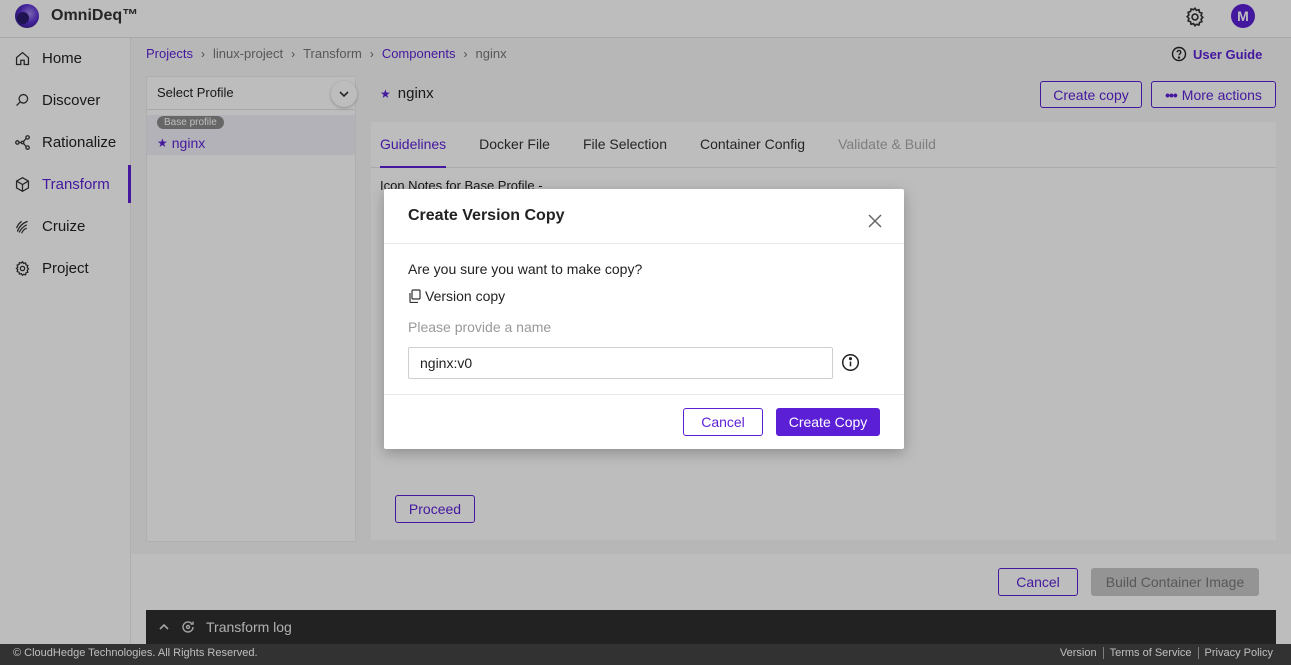 The height and width of the screenshot is (665, 1291). I want to click on create-copy-confirm-button: Create Copy, so click(828, 422).